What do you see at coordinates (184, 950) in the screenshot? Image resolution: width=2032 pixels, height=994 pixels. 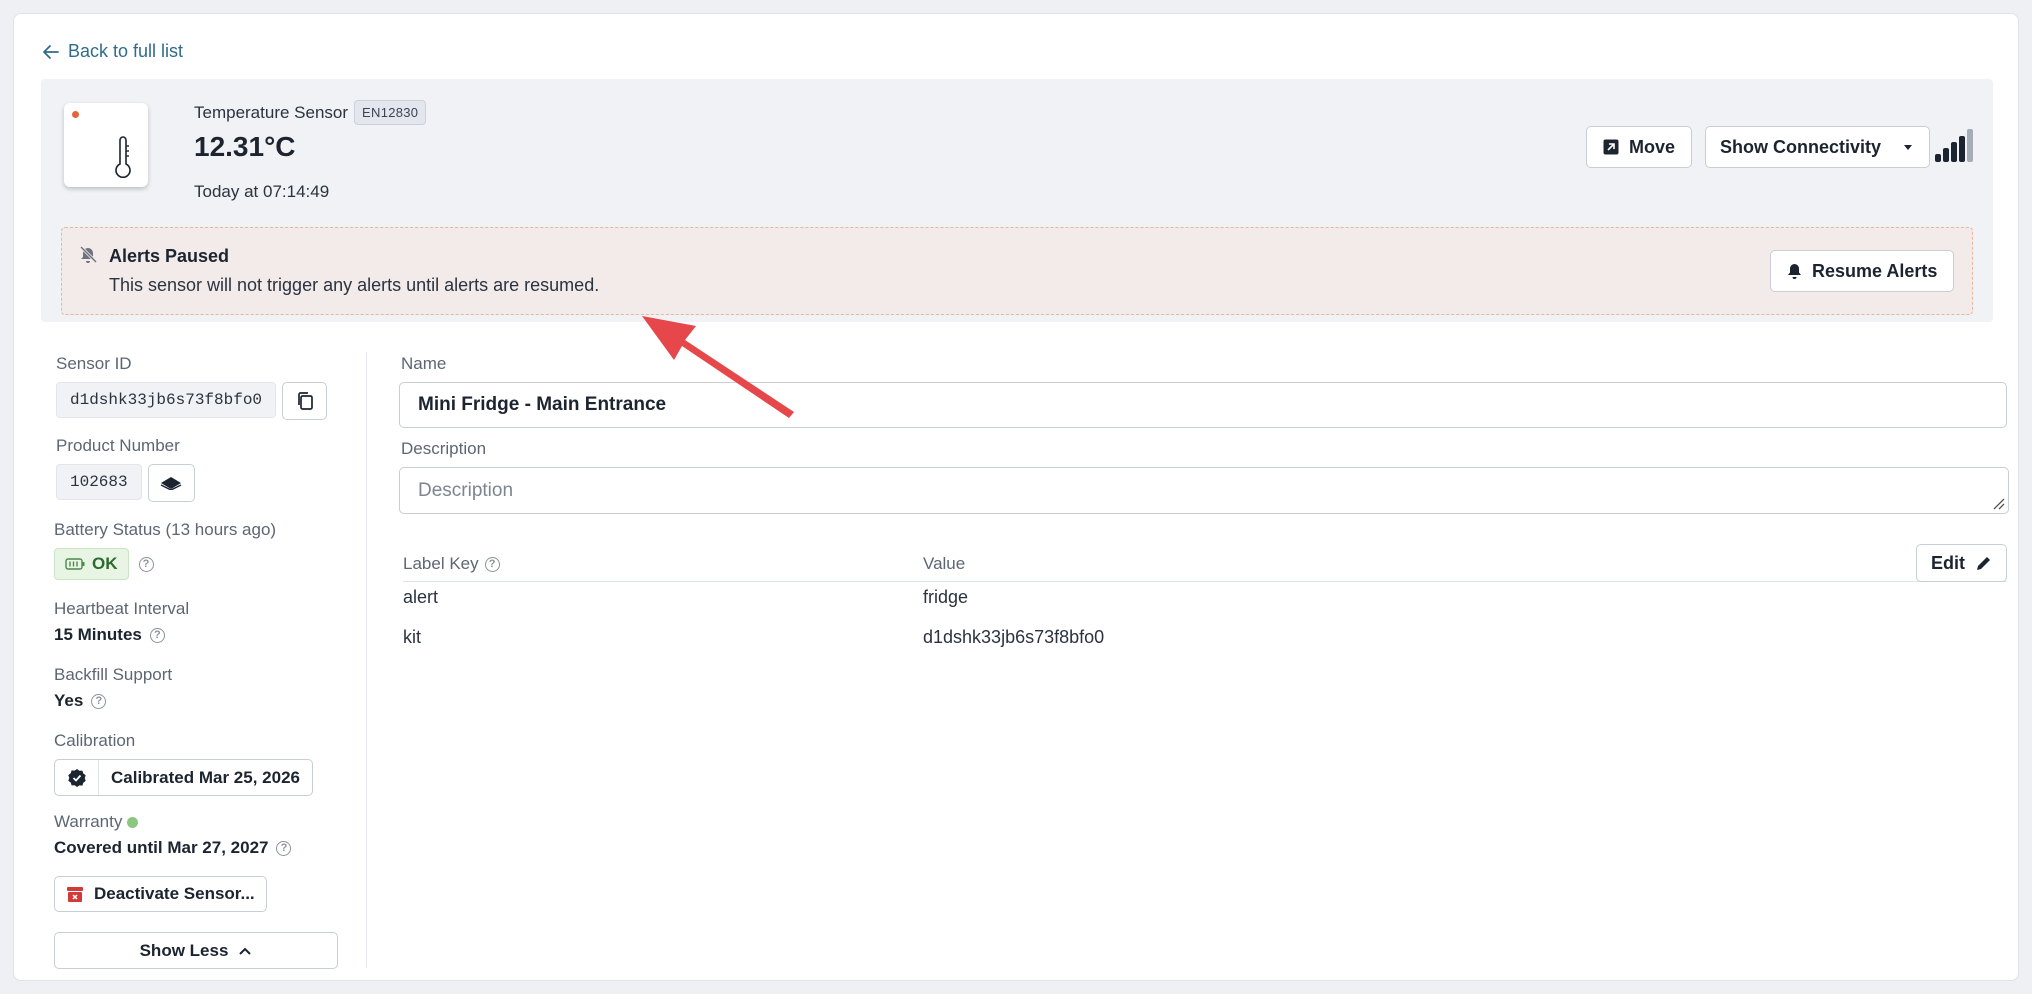 I see `show-less-label: Show Less` at bounding box center [184, 950].